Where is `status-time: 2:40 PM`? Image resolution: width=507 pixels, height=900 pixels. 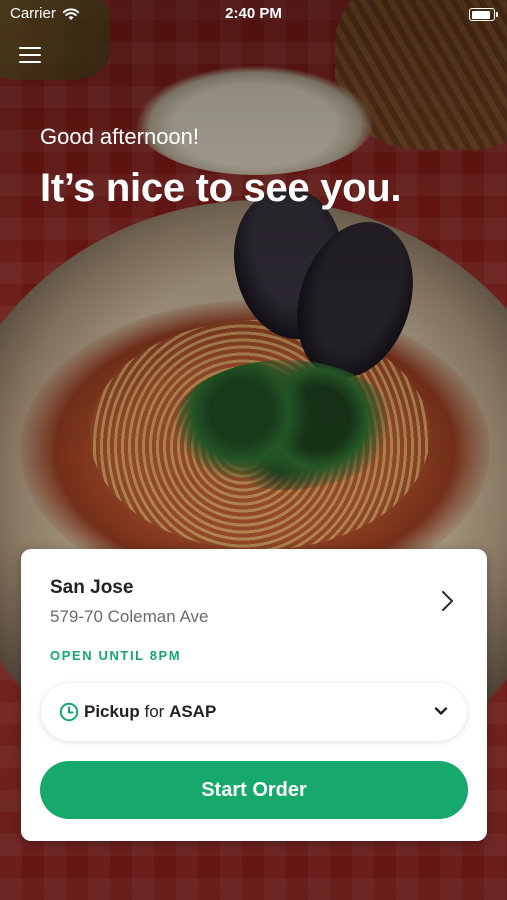 status-time: 2:40 PM is located at coordinates (253, 13).